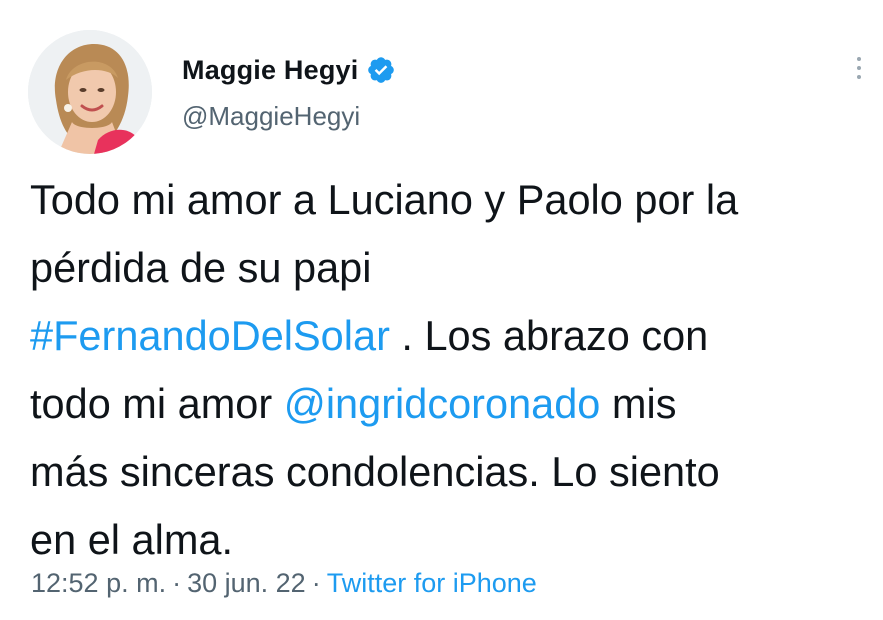 This screenshot has width=883, height=620. I want to click on tweet-text-segment: . Los abrazo con, so click(549, 335).